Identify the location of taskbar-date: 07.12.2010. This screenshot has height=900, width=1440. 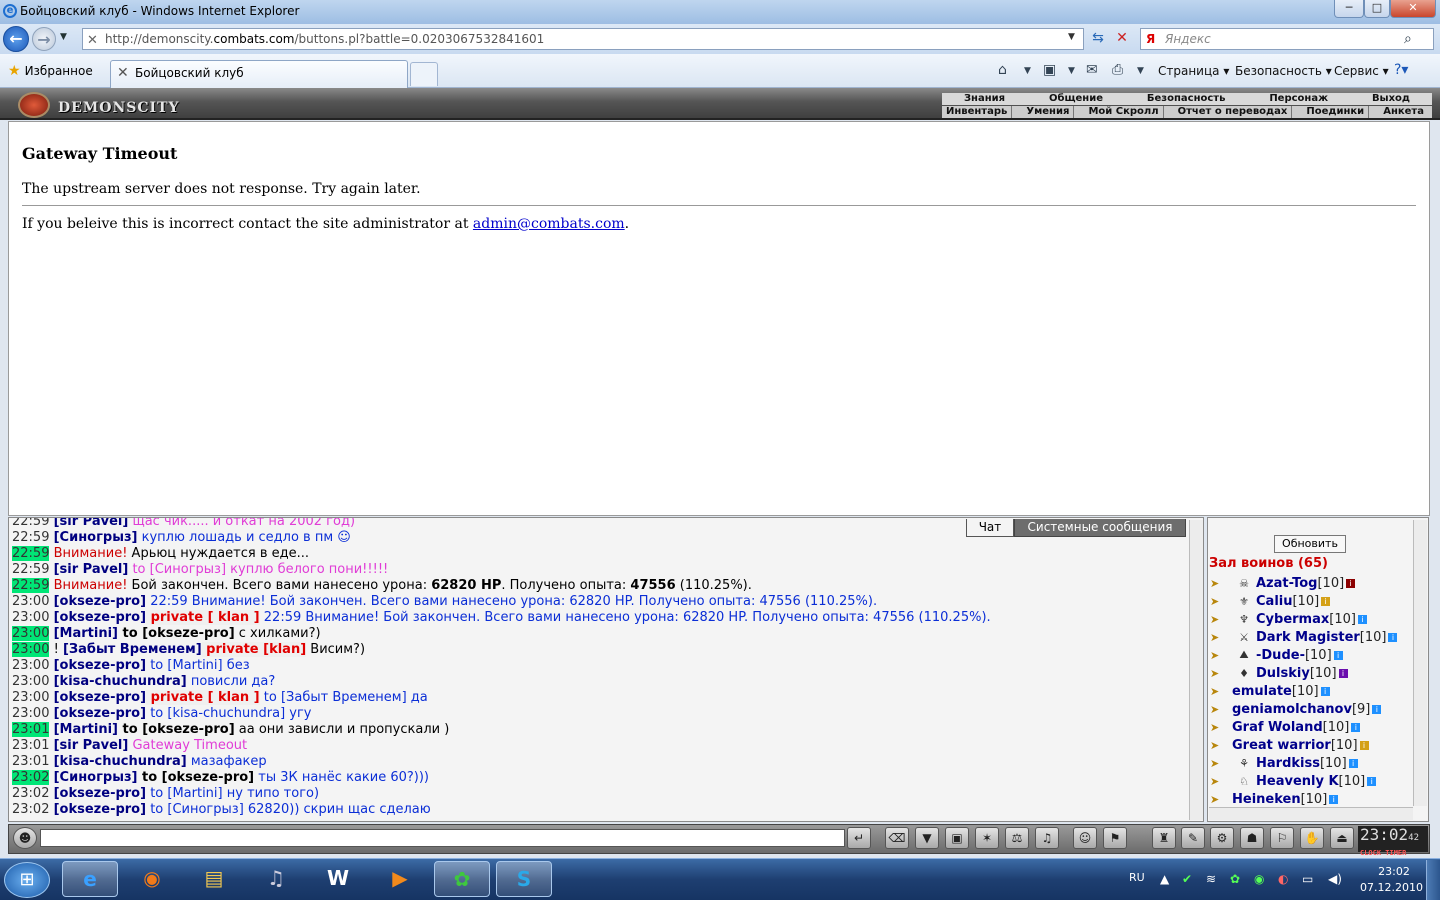
(1391, 887).